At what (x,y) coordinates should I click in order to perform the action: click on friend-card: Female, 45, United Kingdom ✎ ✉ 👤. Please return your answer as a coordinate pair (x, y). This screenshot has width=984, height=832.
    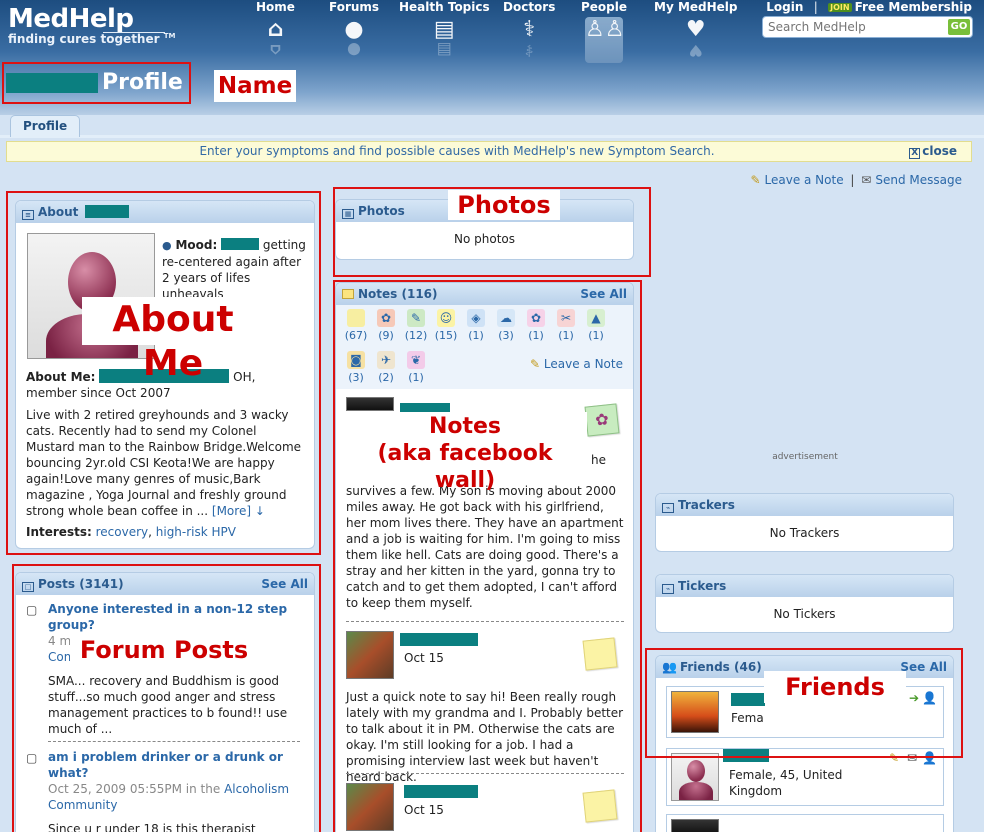
    Looking at the image, I should click on (805, 777).